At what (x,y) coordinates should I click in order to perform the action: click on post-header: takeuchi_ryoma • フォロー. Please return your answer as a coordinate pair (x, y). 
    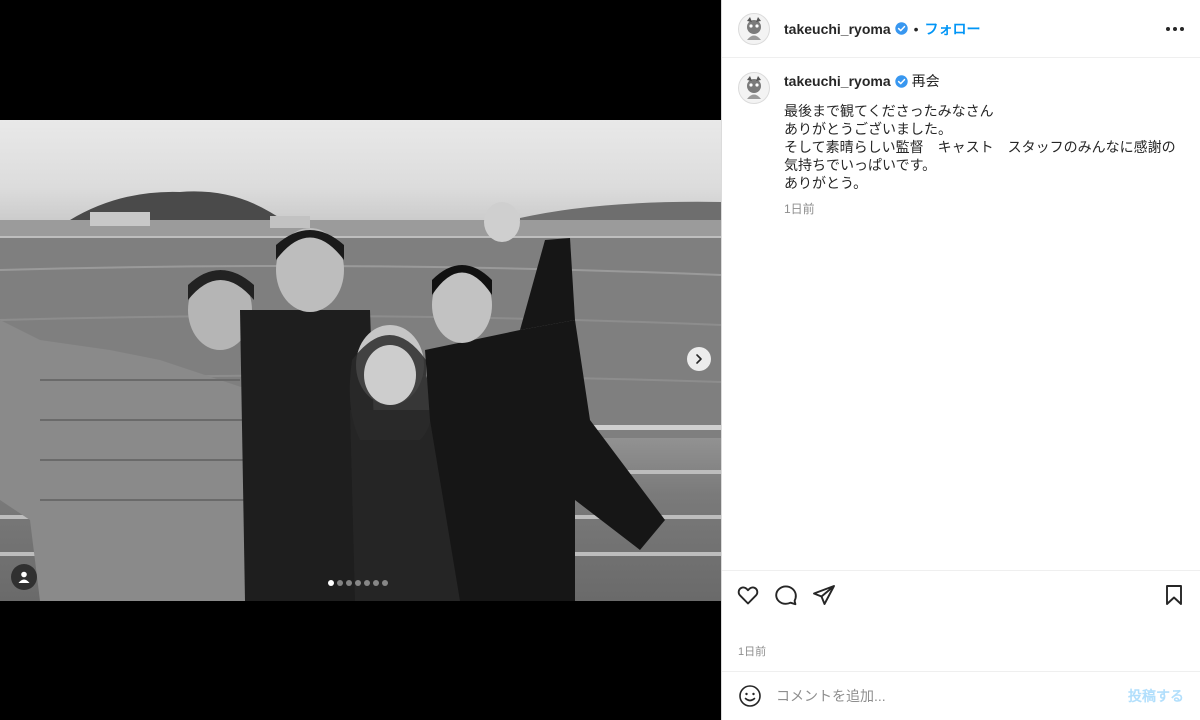
    Looking at the image, I should click on (961, 29).